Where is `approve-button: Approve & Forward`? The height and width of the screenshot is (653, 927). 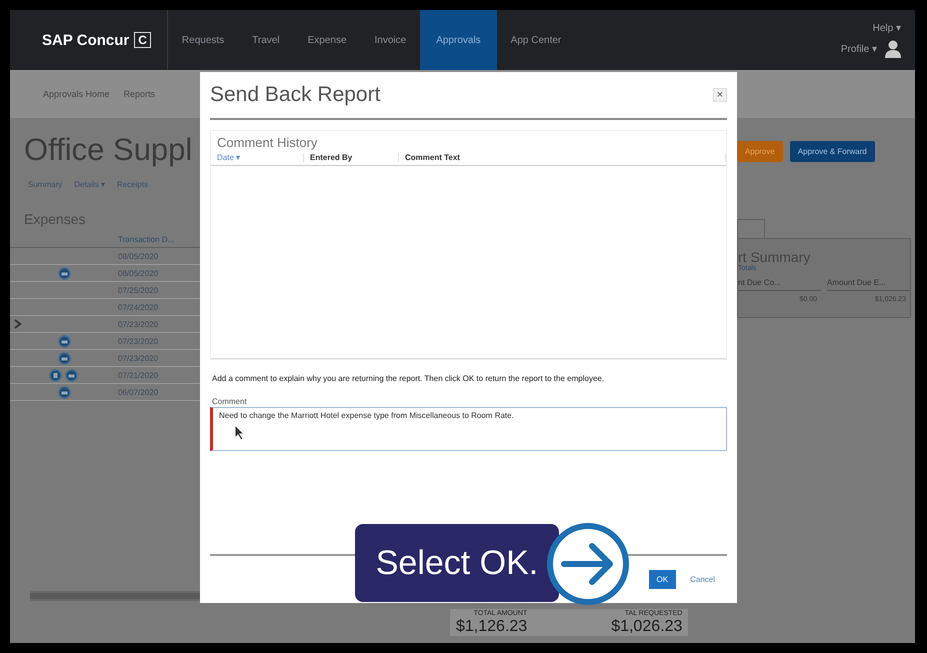
approve-button: Approve & Forward is located at coordinates (832, 151).